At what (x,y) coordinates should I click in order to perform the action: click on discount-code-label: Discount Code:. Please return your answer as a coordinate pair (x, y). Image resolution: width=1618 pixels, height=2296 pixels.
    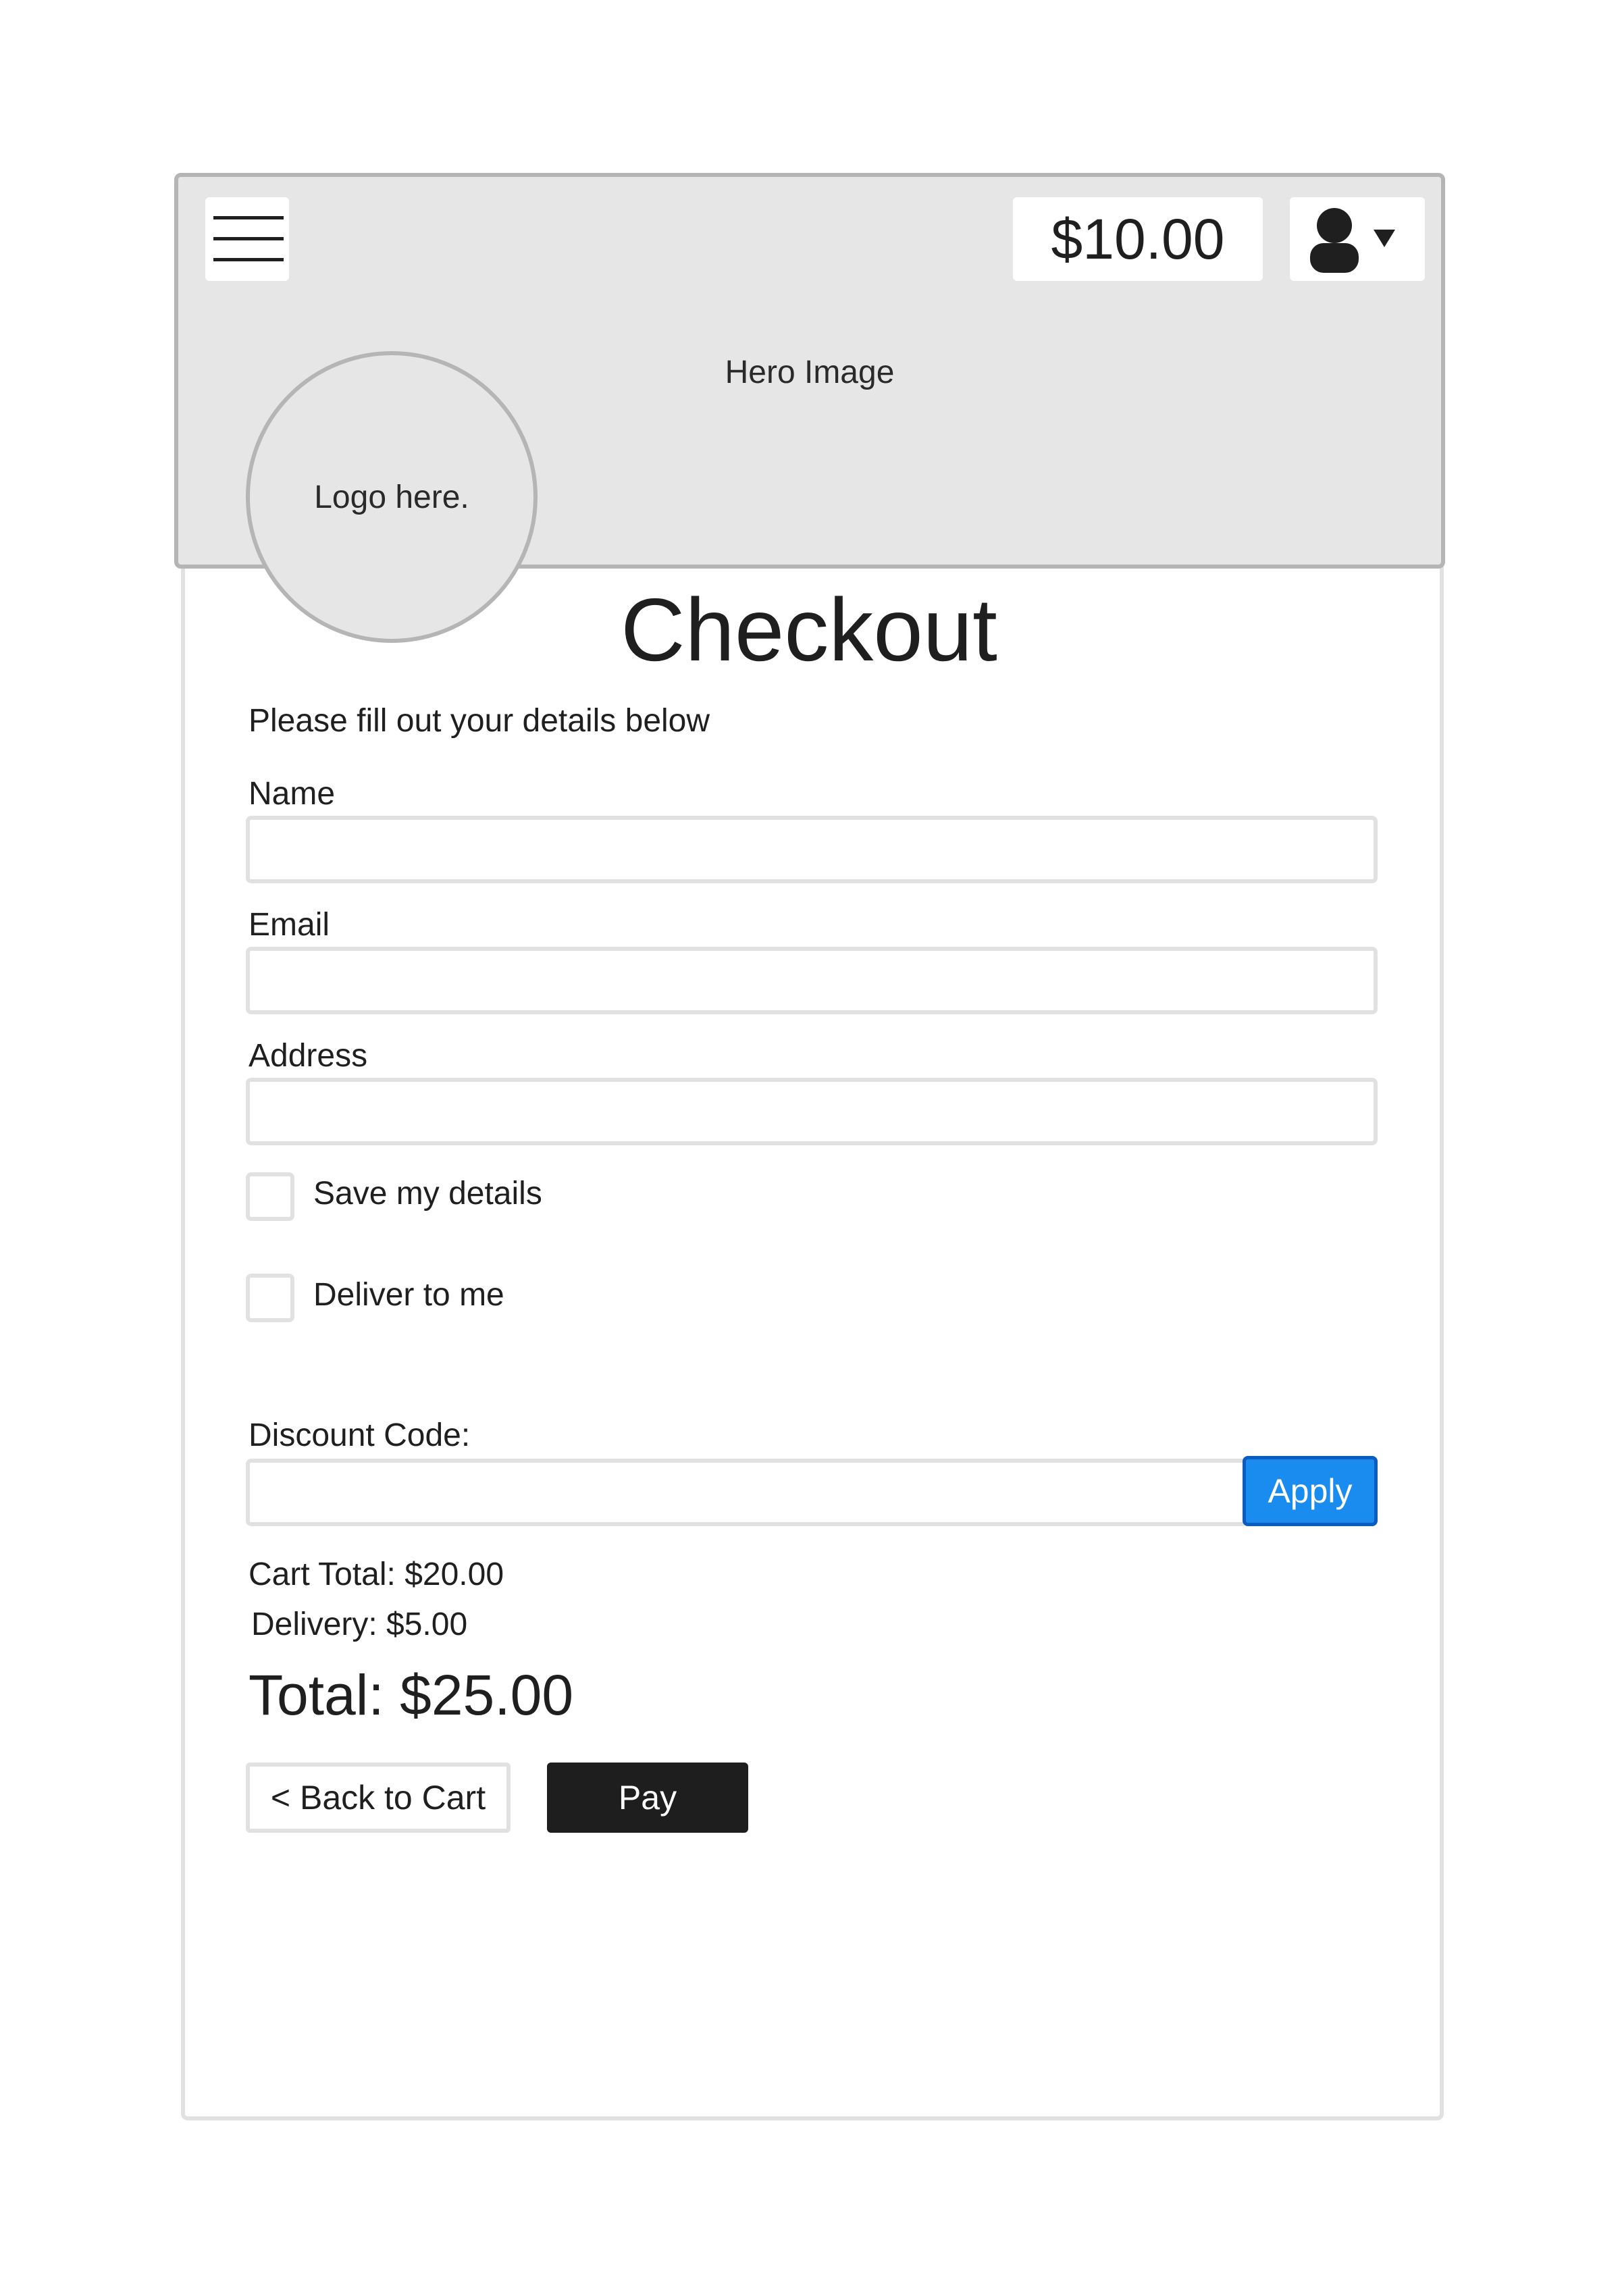
    Looking at the image, I should click on (360, 1435).